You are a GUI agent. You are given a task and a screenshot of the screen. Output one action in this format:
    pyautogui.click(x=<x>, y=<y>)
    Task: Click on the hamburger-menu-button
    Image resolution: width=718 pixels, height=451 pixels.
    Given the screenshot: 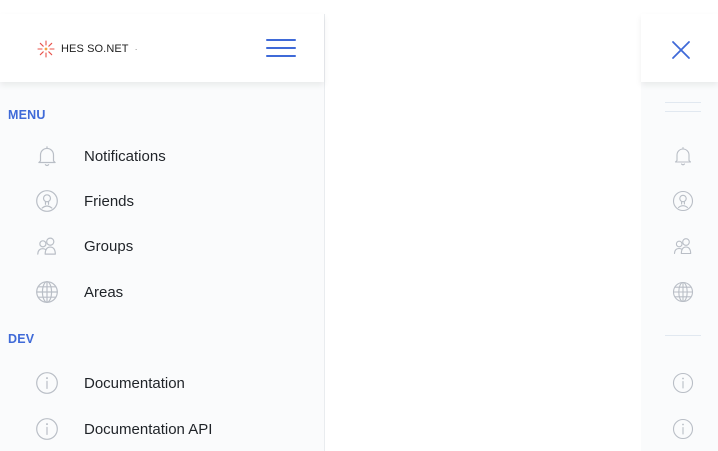 What is the action you would take?
    pyautogui.click(x=281, y=48)
    